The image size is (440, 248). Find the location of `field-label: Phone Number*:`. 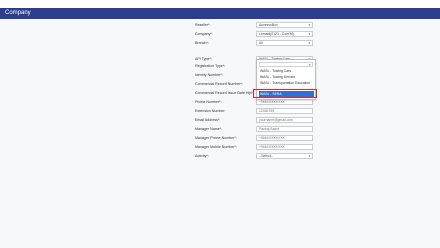

field-label: Phone Number*: is located at coordinates (208, 102).